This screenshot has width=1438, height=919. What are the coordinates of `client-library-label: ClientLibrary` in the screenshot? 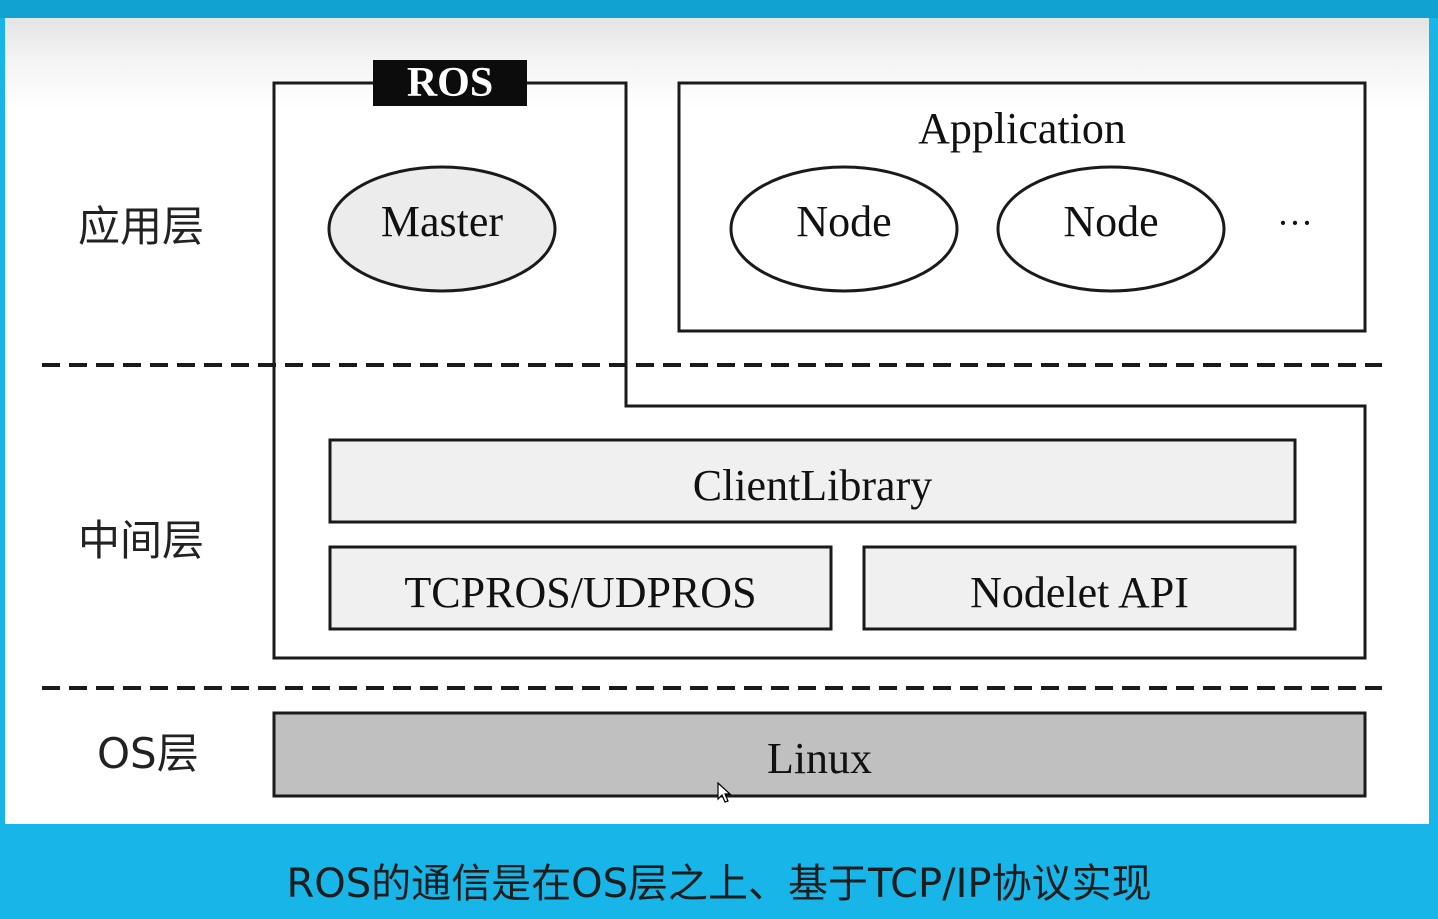 It's located at (812, 485).